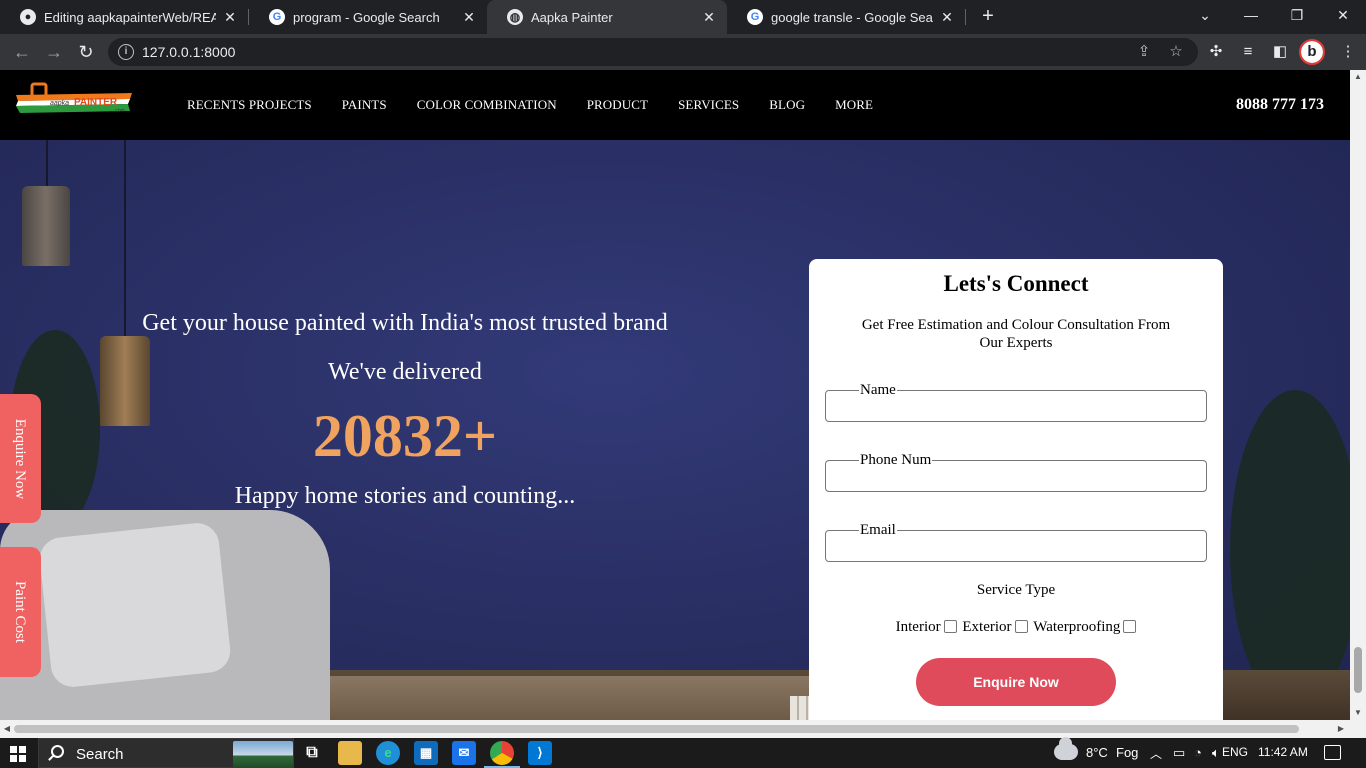  Describe the element at coordinates (405, 436) in the screenshot. I see `hero-count: 20832+` at that location.